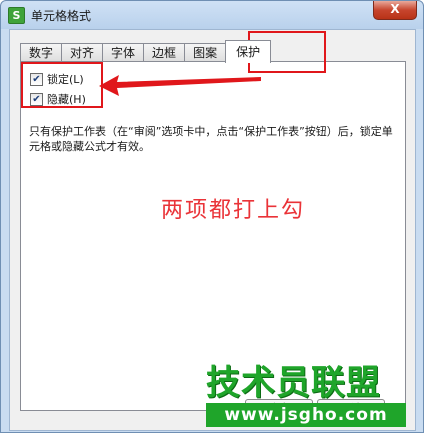  Describe the element at coordinates (123, 53) in the screenshot. I see `tab-font: 字体` at that location.